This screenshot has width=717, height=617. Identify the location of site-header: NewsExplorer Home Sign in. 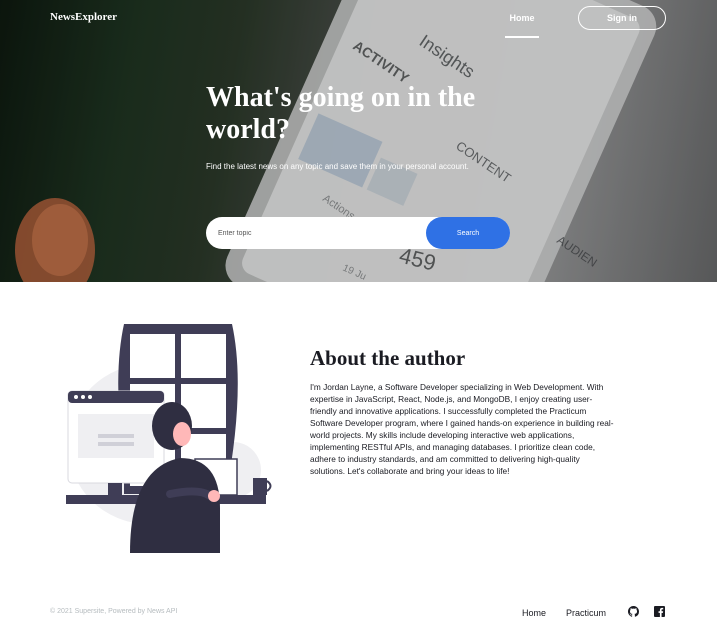
(358, 20).